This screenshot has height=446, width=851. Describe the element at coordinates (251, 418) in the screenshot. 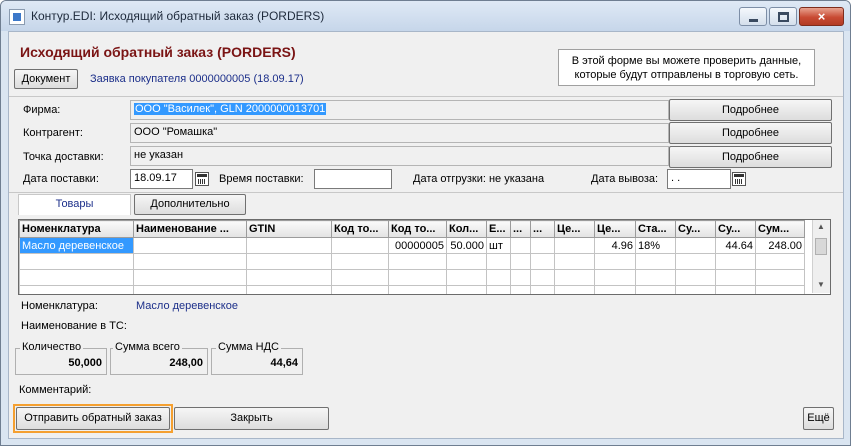

I see `close-button: Закрыть` at that location.